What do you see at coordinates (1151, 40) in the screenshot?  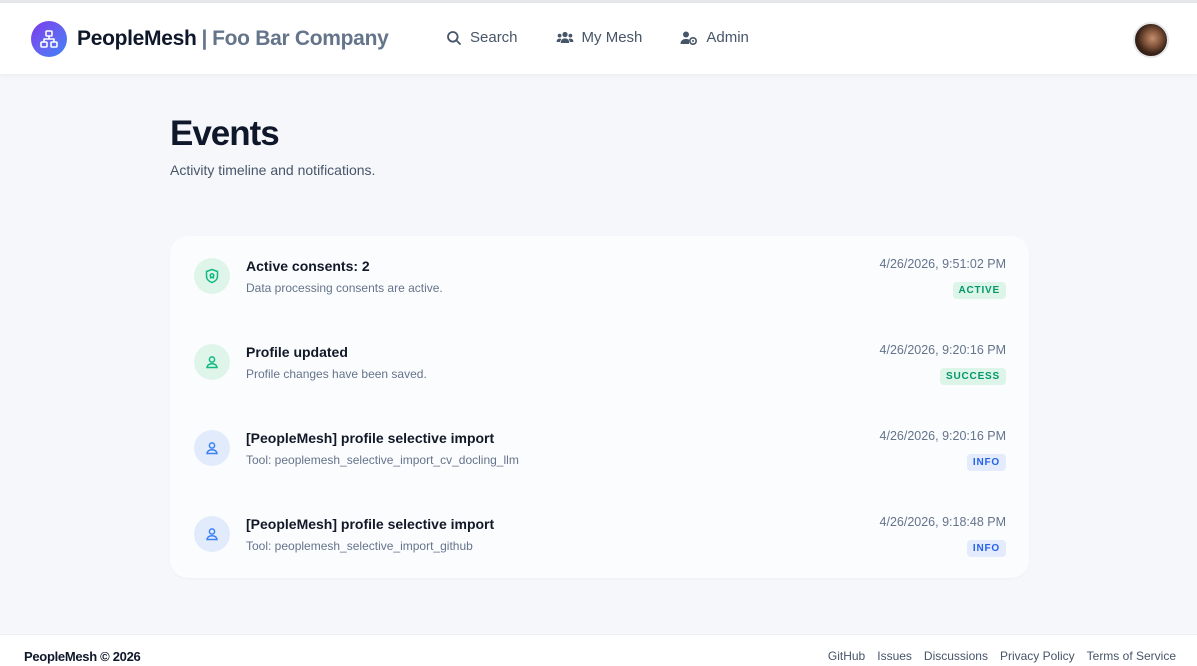 I see `user-avatar` at bounding box center [1151, 40].